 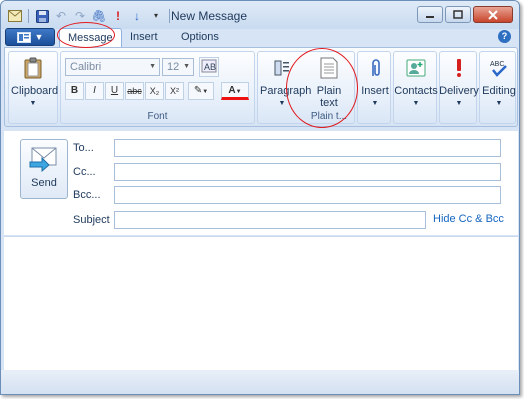 I want to click on help-icon: ?, so click(x=504, y=36).